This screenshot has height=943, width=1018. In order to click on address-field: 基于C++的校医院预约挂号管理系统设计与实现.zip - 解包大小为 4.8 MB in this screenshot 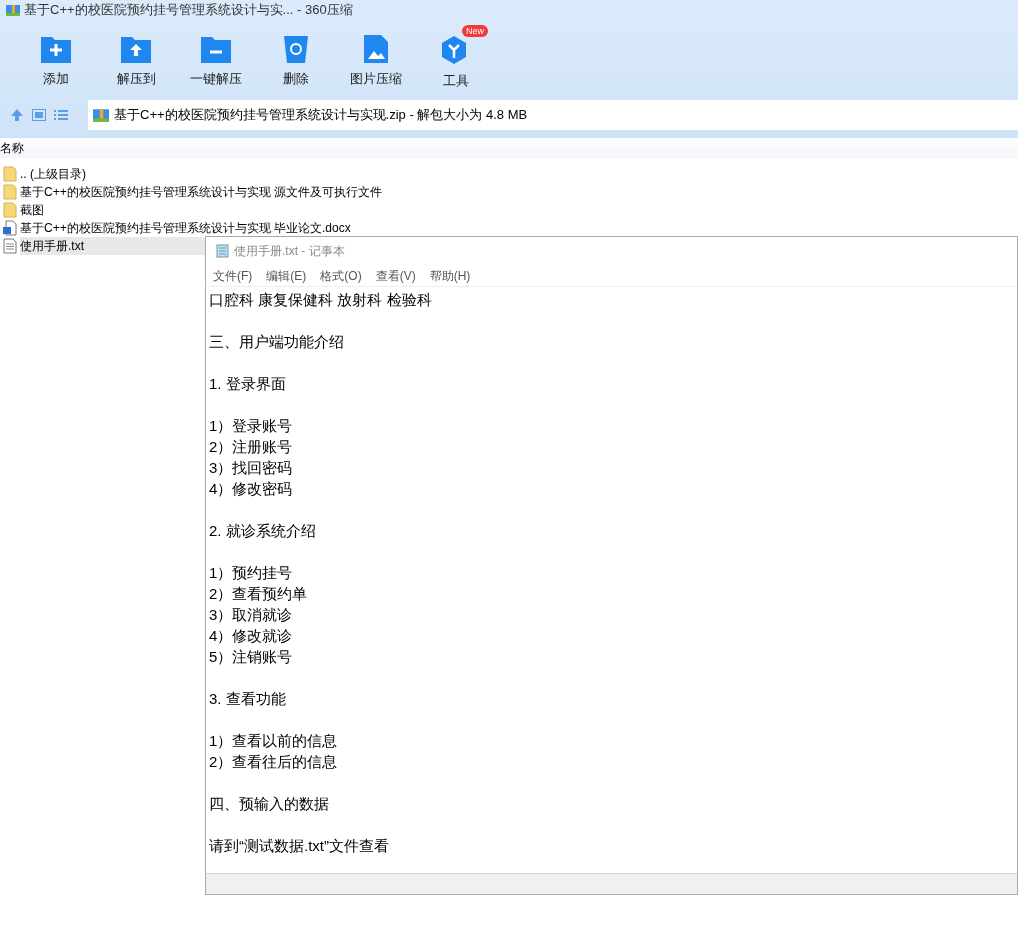, I will do `click(553, 114)`.